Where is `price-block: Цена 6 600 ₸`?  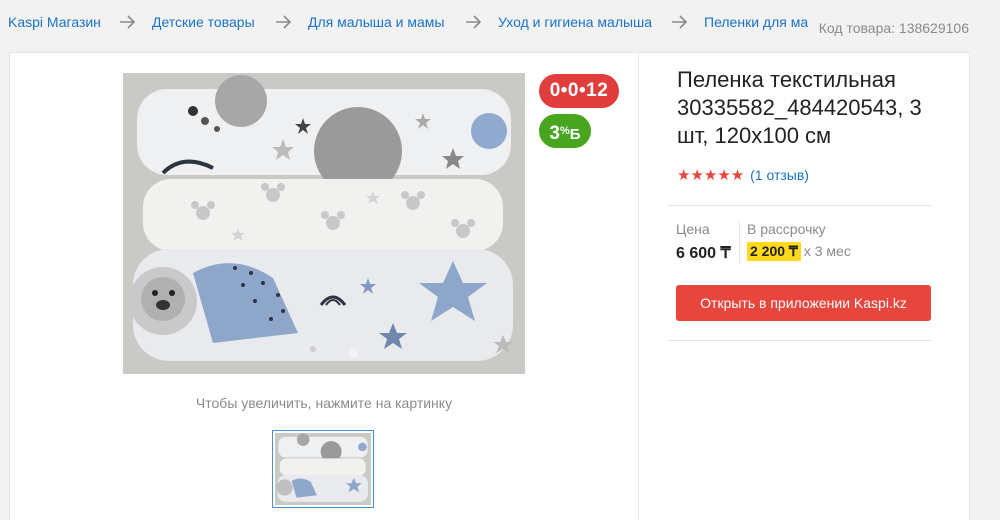 price-block: Цена 6 600 ₸ is located at coordinates (703, 242).